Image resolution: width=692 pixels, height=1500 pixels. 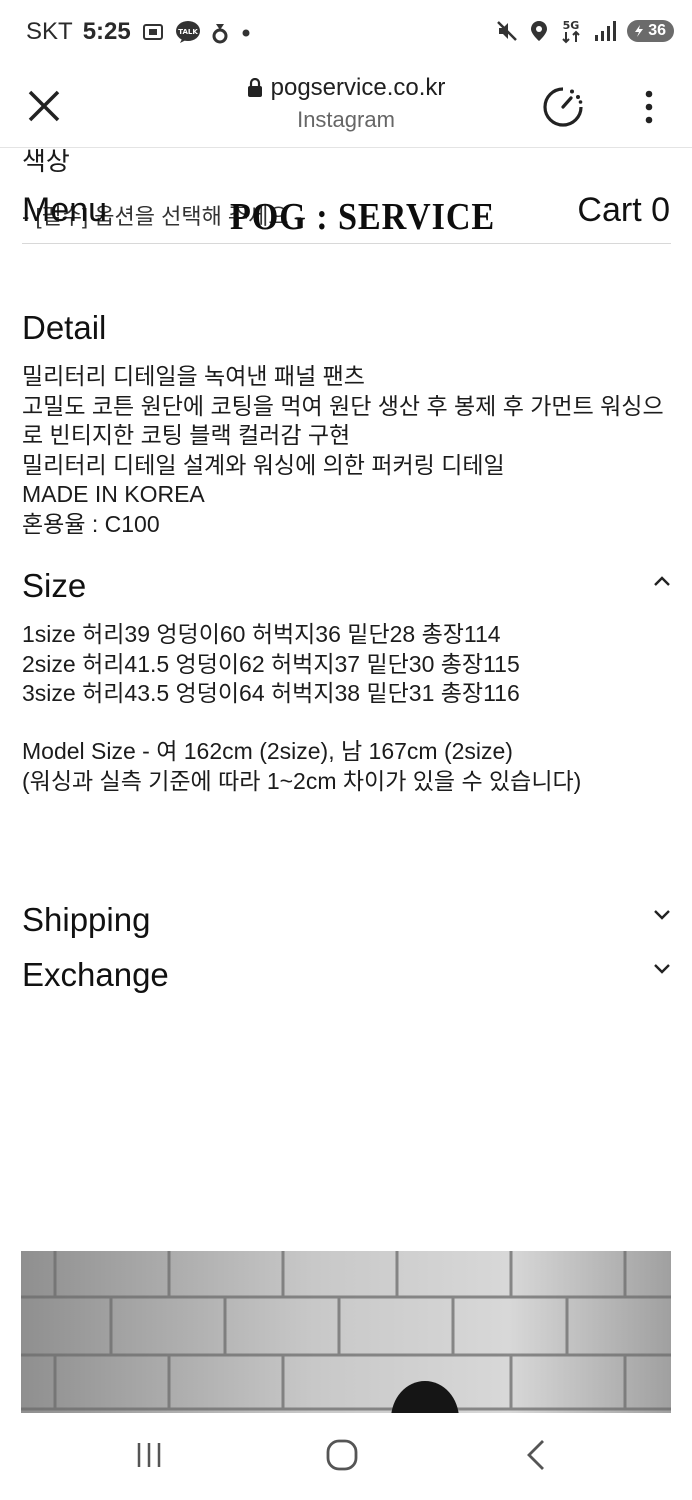 I want to click on status-bar-right: 5G 36, so click(x=584, y=31).